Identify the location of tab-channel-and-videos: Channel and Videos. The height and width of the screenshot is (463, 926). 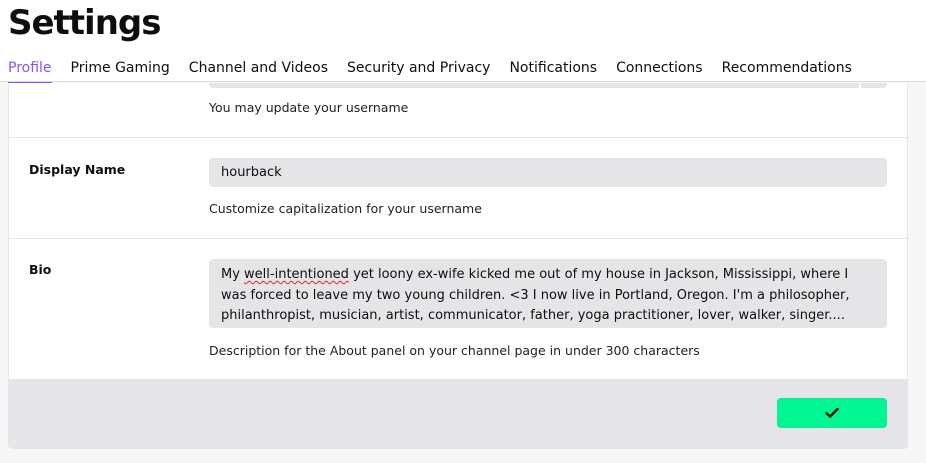
(258, 69).